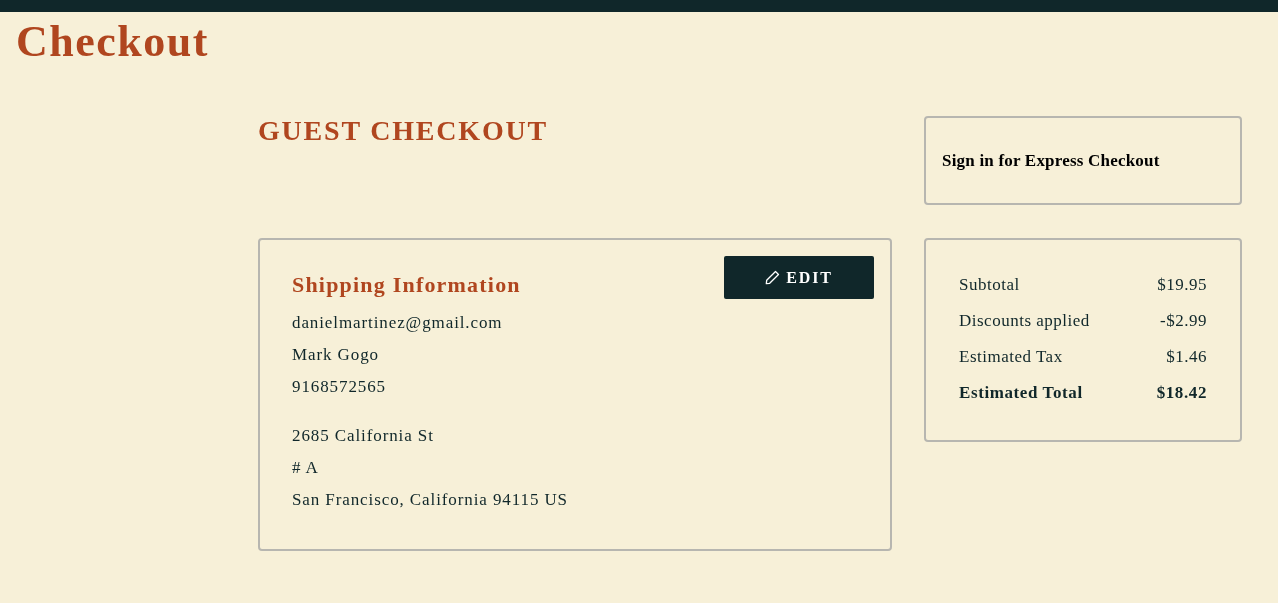  What do you see at coordinates (773, 277) in the screenshot?
I see `pencil-icon` at bounding box center [773, 277].